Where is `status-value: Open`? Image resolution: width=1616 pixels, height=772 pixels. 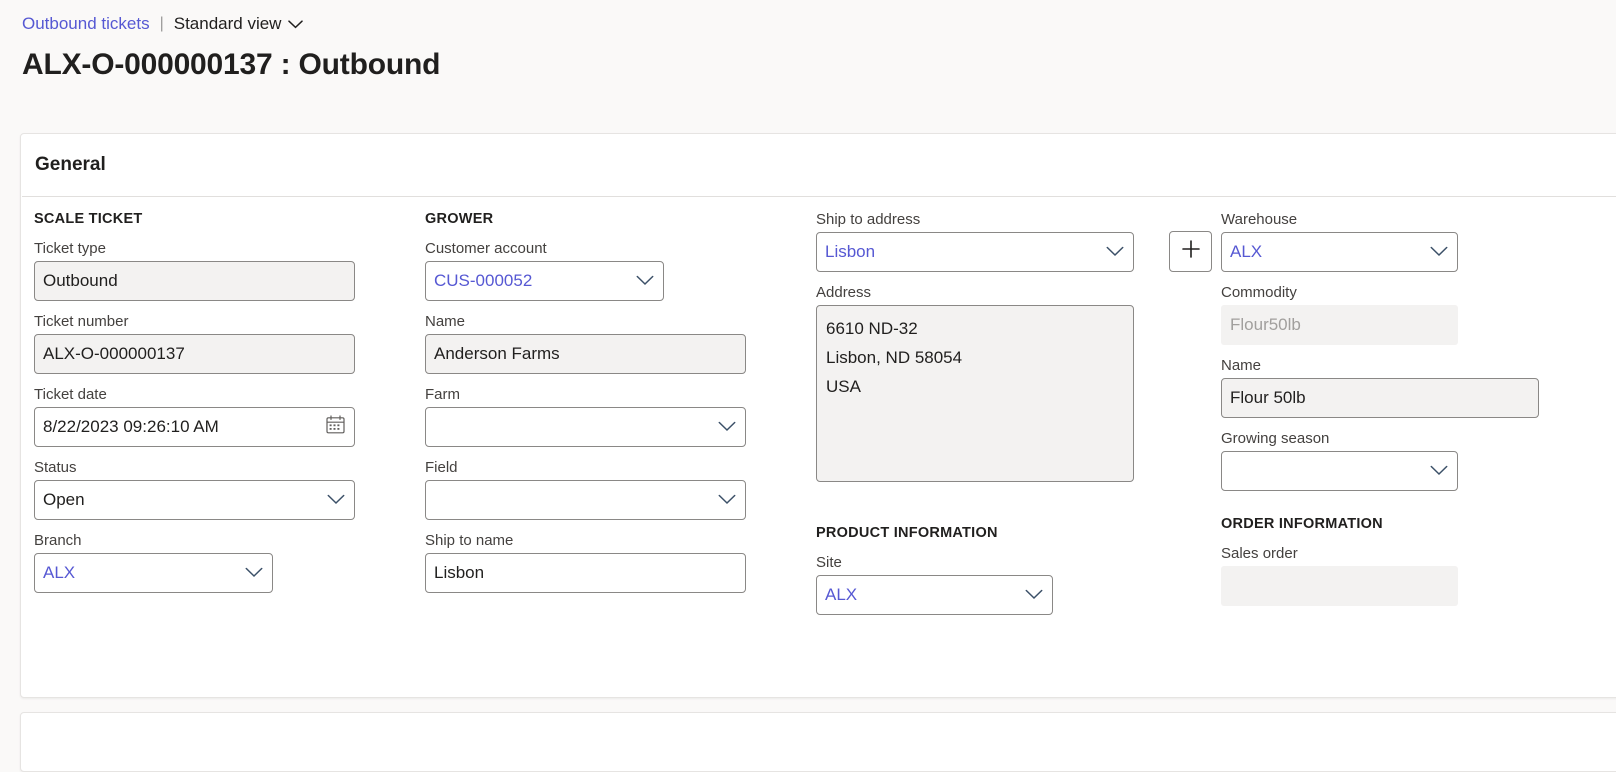
status-value: Open is located at coordinates (64, 499).